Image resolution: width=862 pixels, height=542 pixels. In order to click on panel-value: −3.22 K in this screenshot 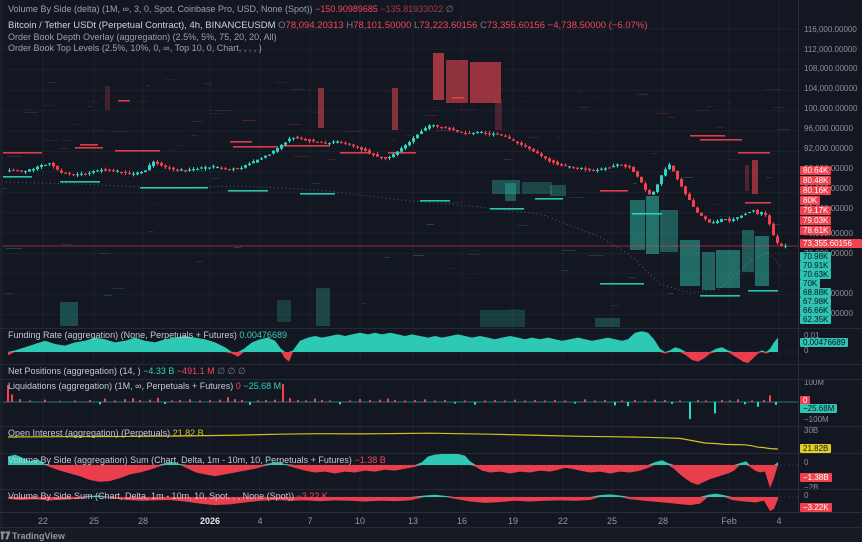, I will do `click(312, 496)`.